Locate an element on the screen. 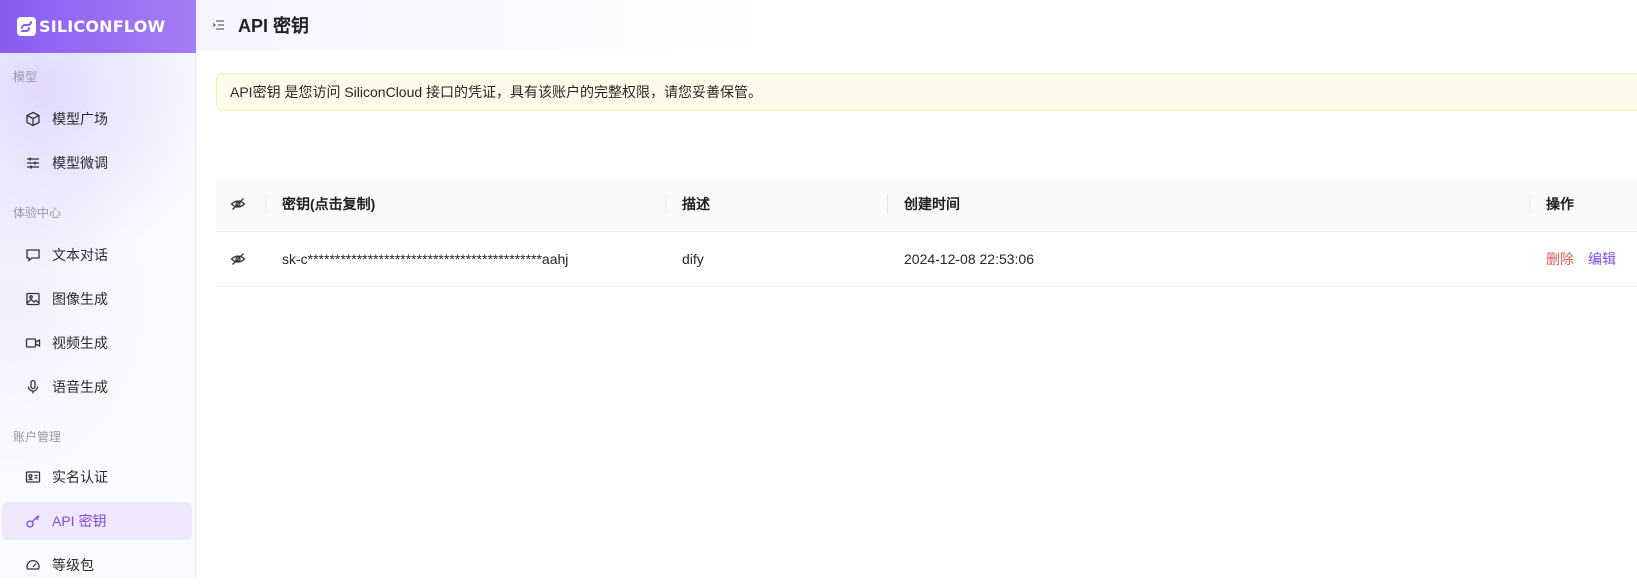 This screenshot has width=1637, height=584. id-card-icon is located at coordinates (33, 477).